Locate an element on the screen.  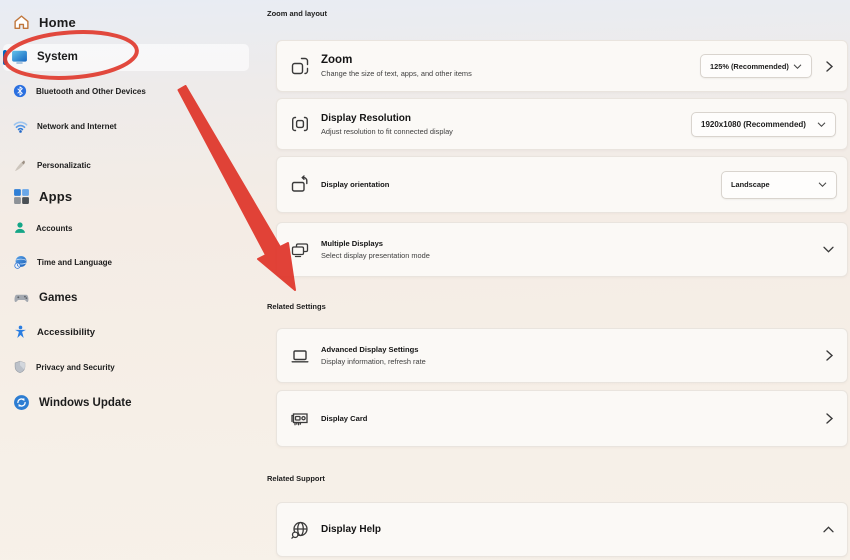
zoom-dropdown: 125% (Recommended) is located at coordinates (756, 66).